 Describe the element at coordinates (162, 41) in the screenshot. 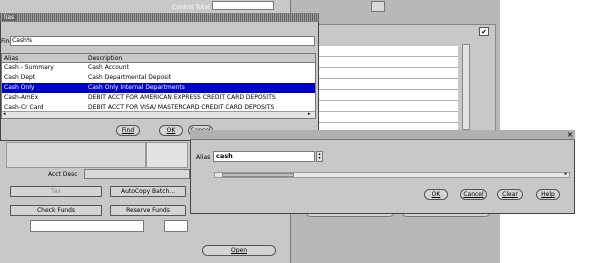

I see `find-input: Cash%` at that location.